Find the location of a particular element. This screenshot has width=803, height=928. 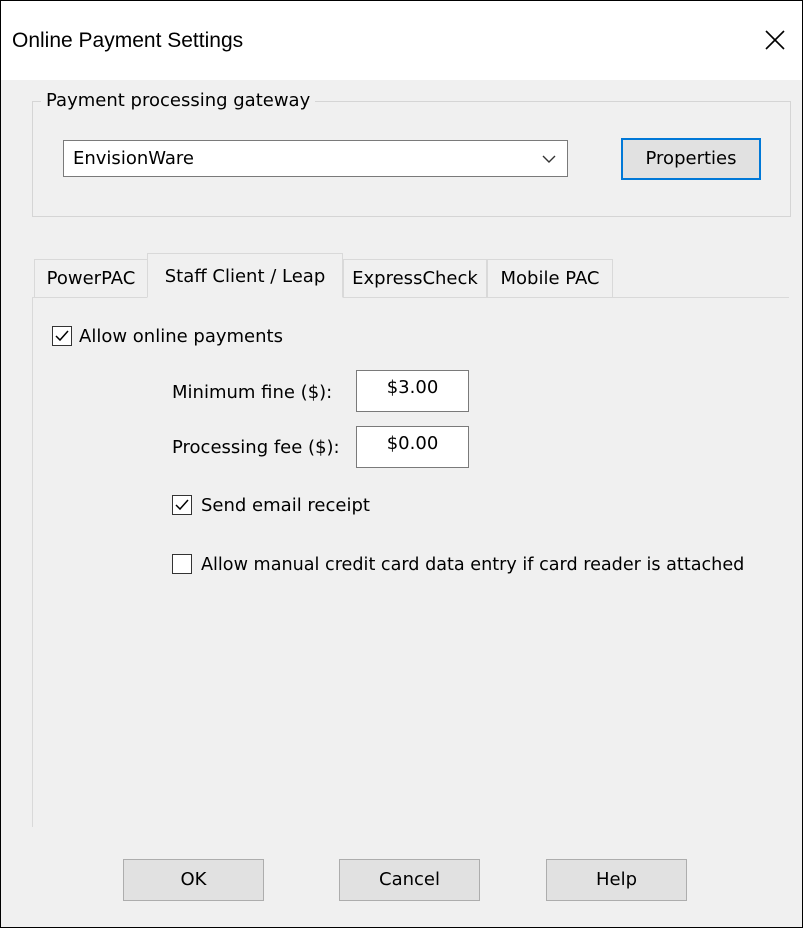

tab-strip-baseline is located at coordinates (410, 297).